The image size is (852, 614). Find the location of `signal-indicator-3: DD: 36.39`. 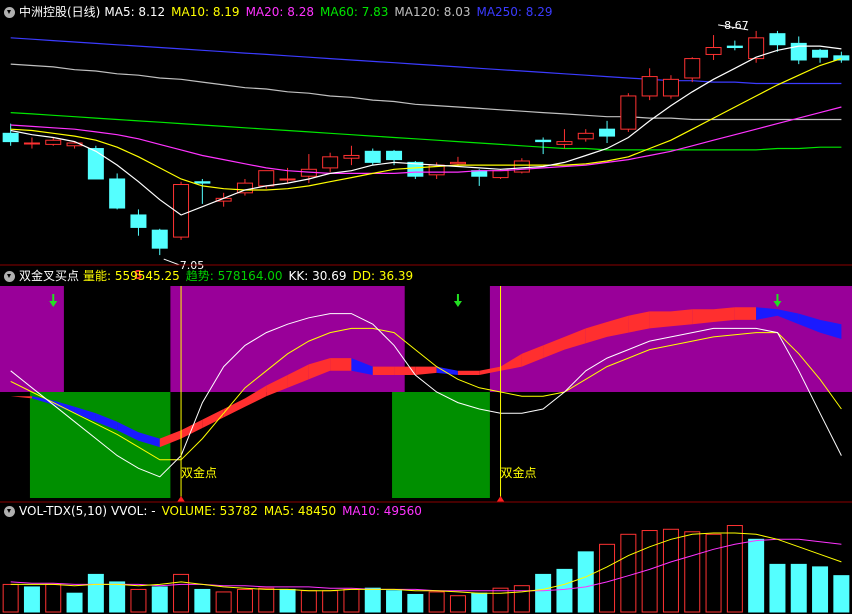

signal-indicator-3: DD: 36.39 is located at coordinates (383, 276).